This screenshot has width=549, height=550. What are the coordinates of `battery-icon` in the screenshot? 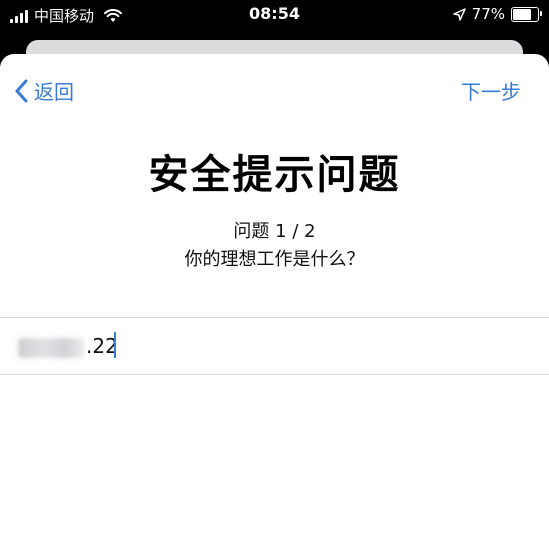 It's located at (526, 14).